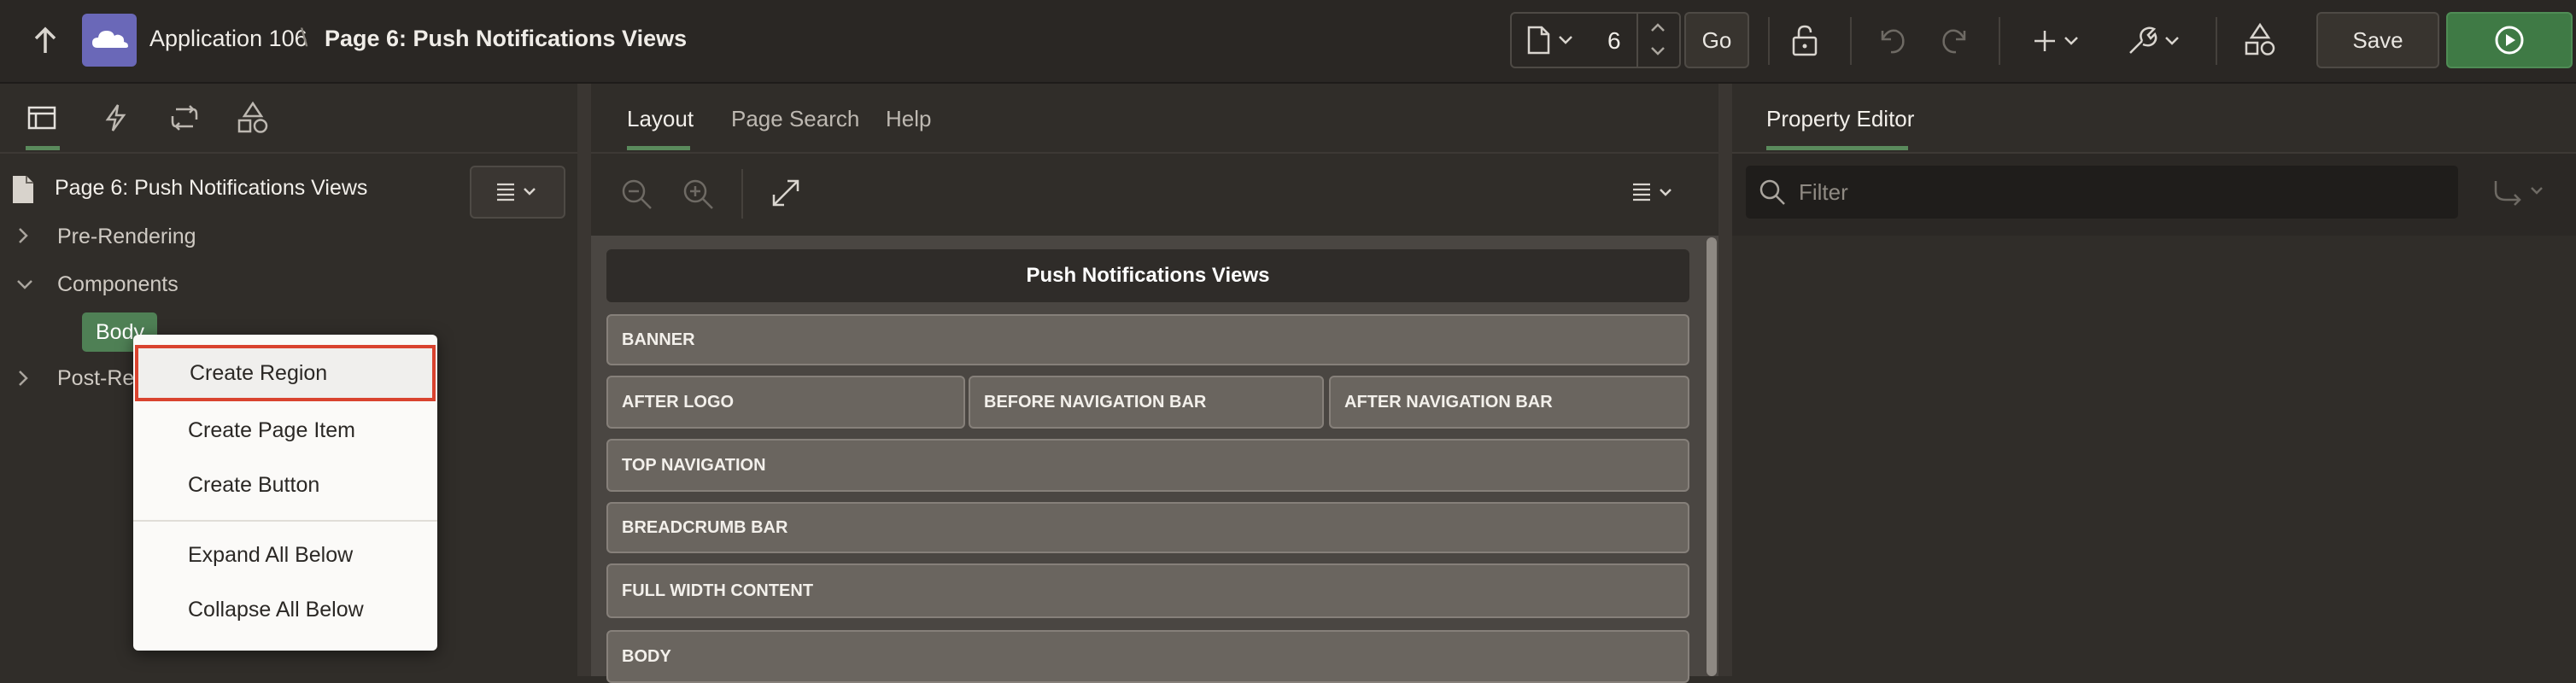  Describe the element at coordinates (211, 188) in the screenshot. I see `tree-root-label: Page 6: Push Notifications Views` at that location.